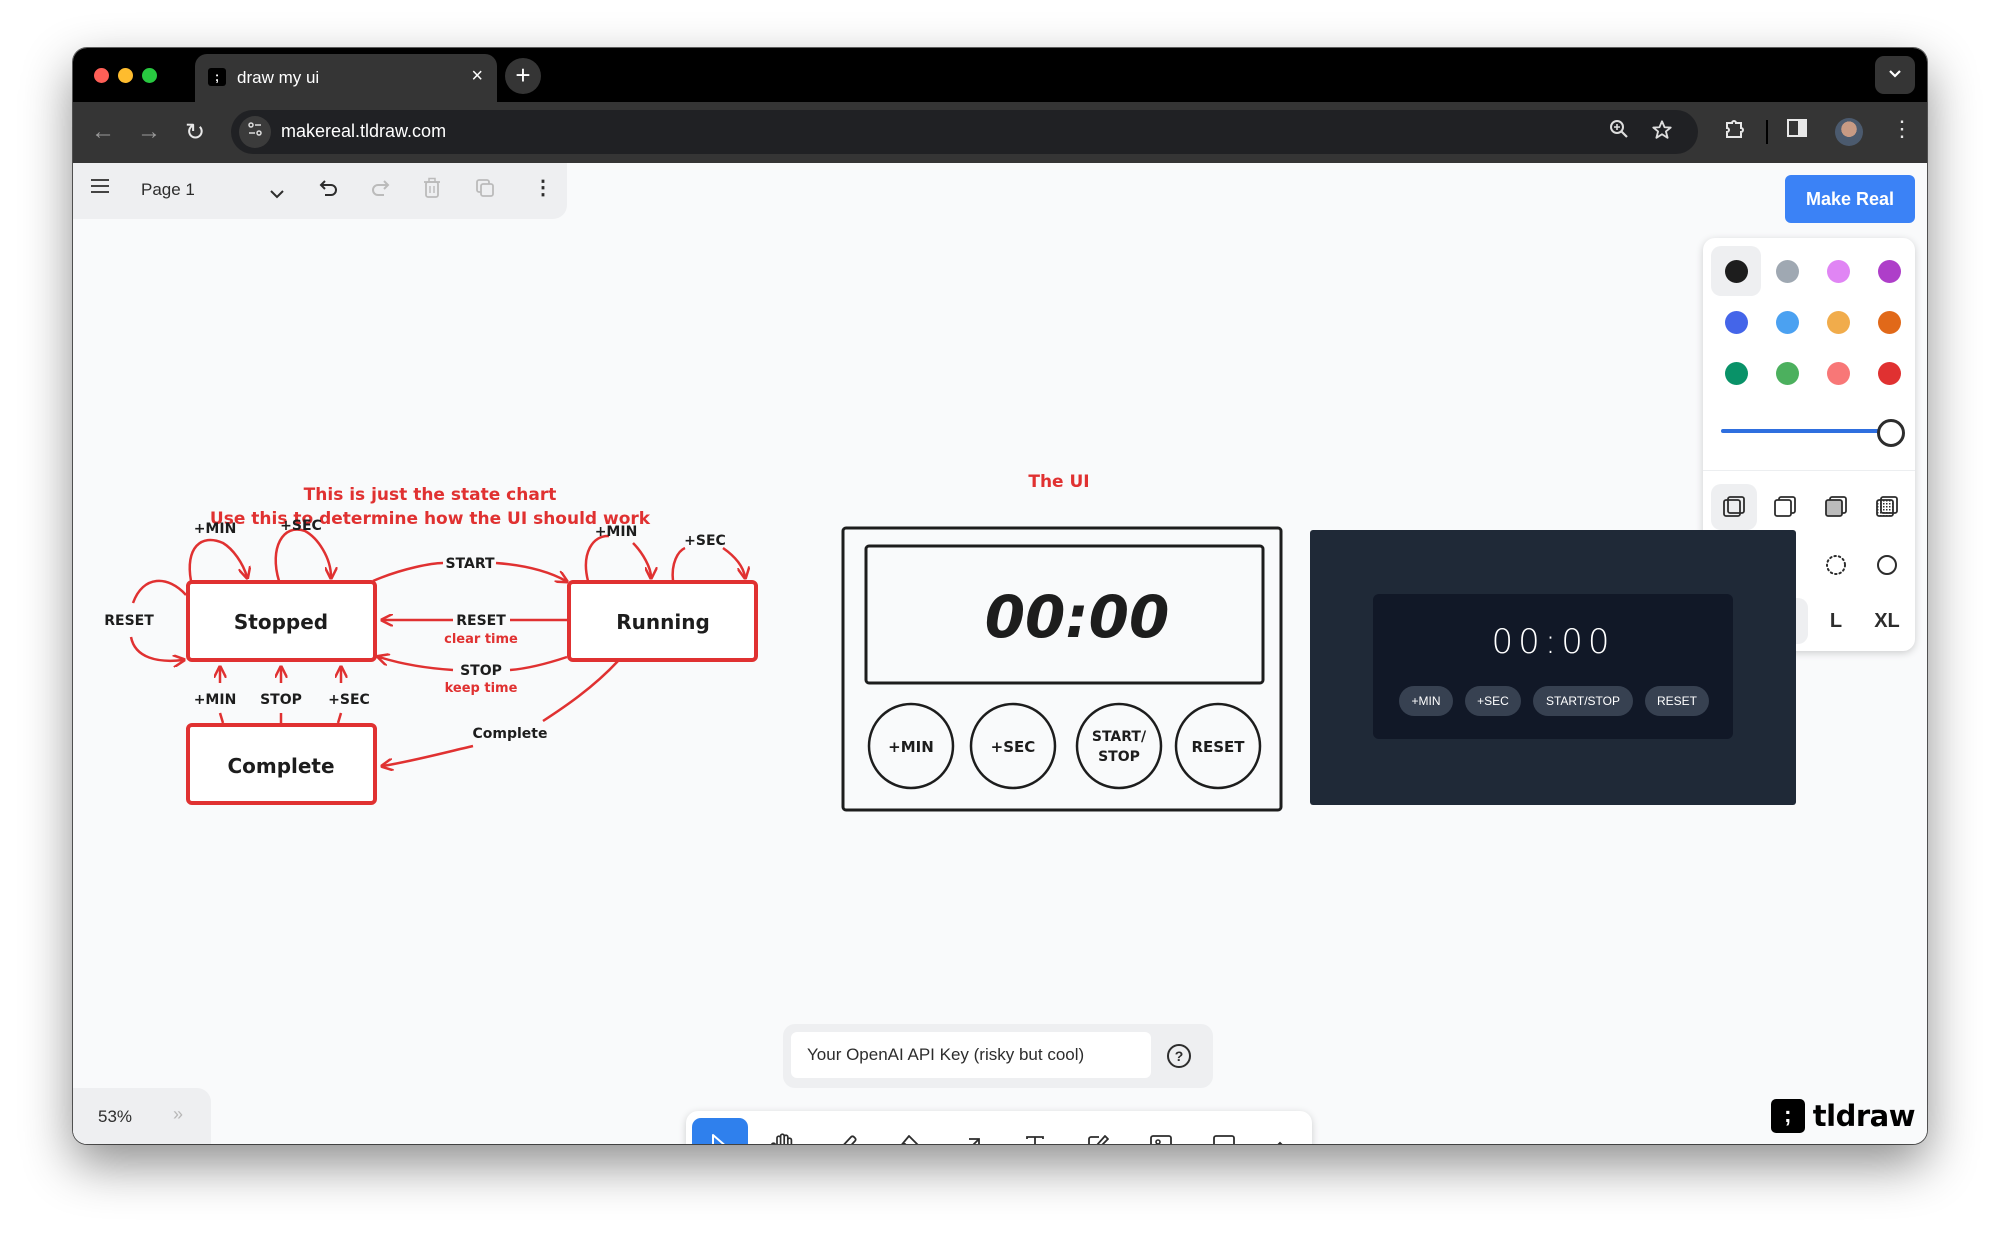  I want to click on label-reset: RESET, so click(481, 621).